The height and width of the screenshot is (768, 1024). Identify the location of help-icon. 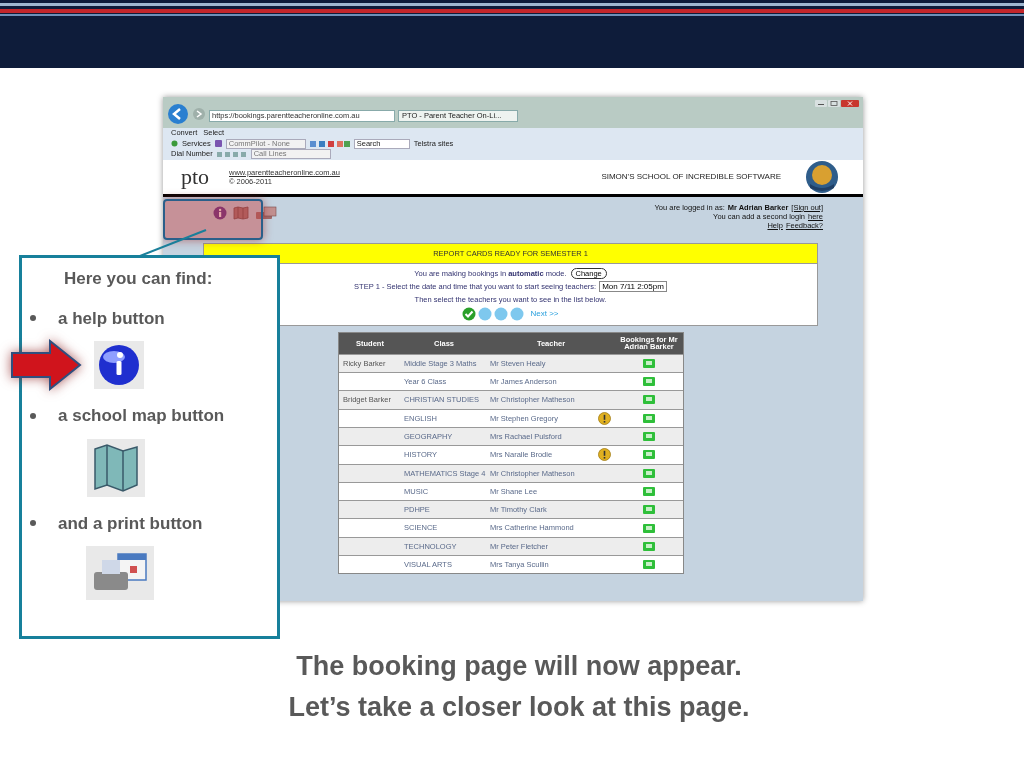
(220, 213).